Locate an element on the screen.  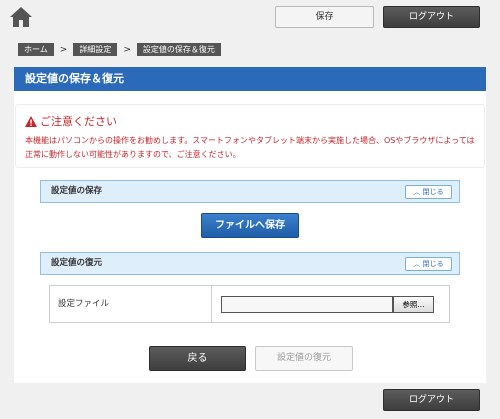
save-to-file-button: ファイルへ保存 is located at coordinates (250, 225).